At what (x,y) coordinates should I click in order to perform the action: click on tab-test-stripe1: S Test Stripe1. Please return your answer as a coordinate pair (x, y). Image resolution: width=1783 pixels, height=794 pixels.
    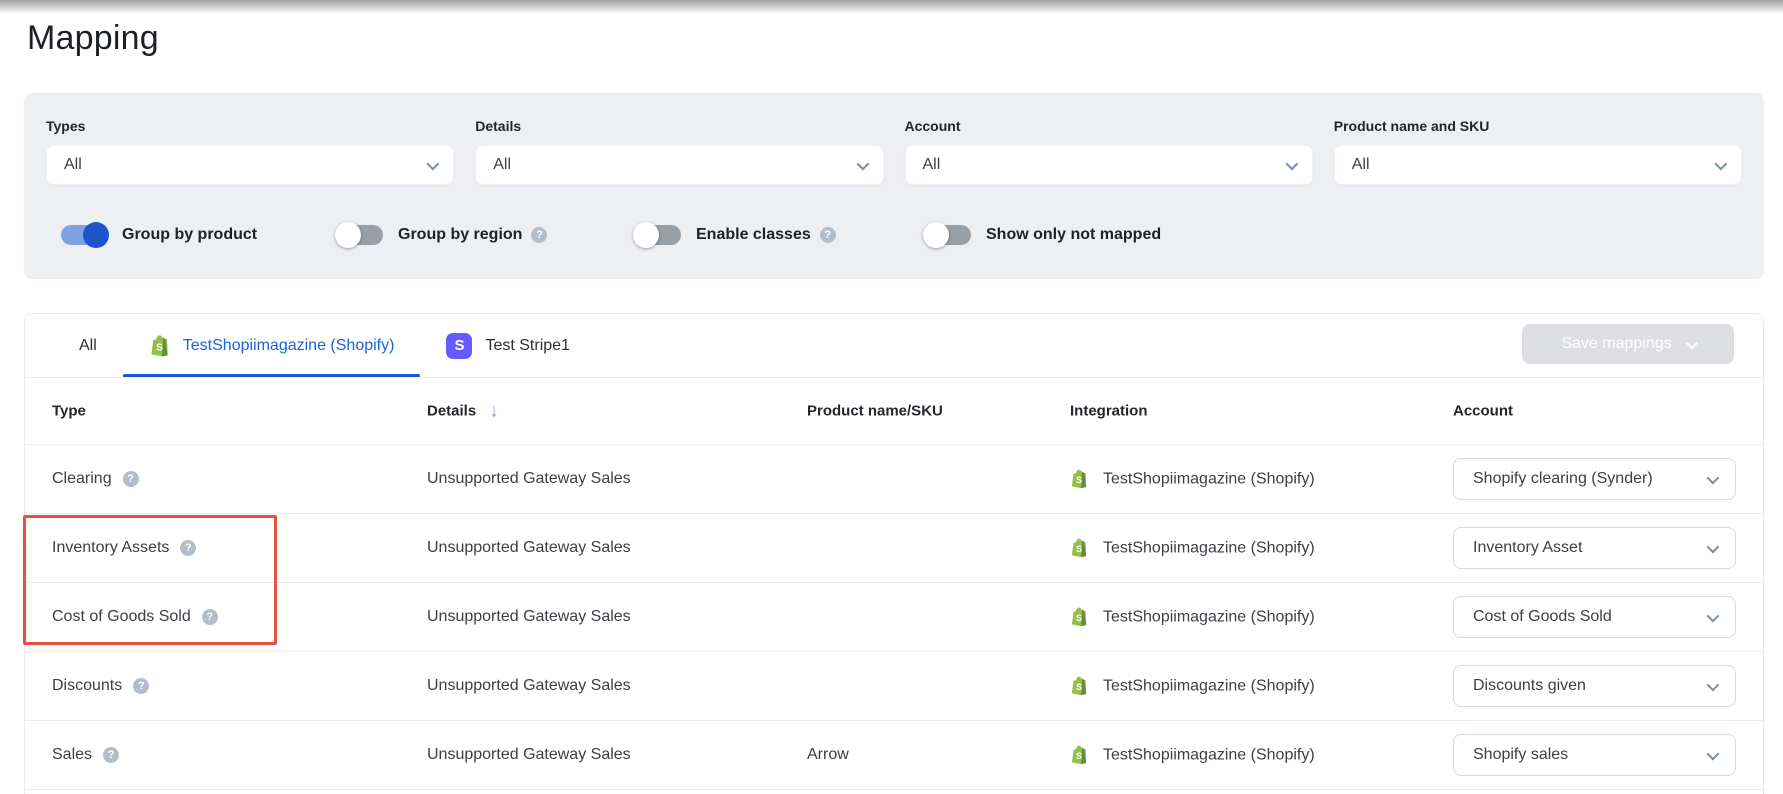
    Looking at the image, I should click on (507, 345).